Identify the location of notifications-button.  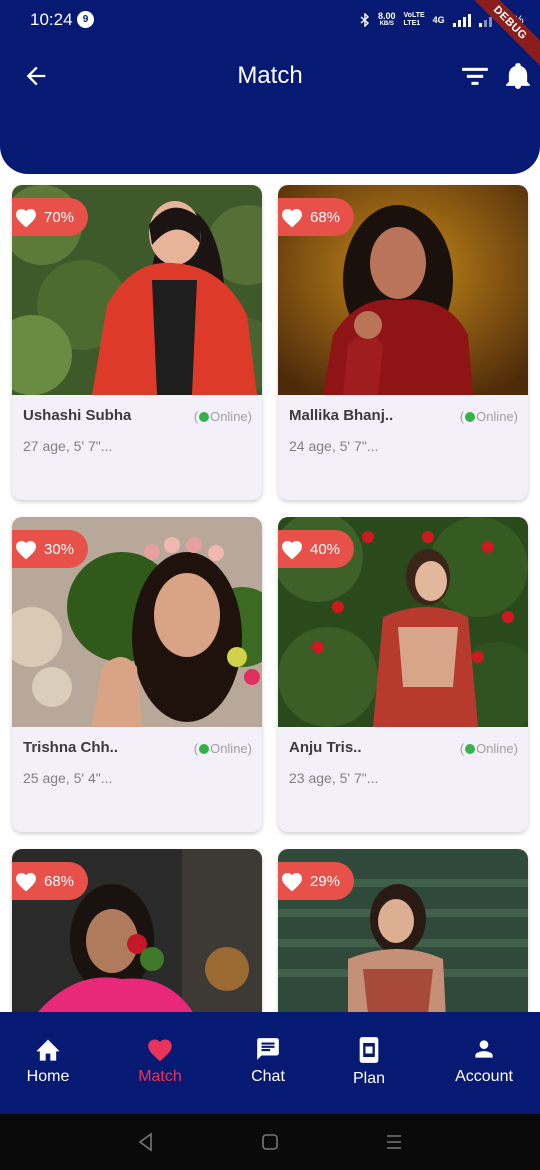
(518, 76).